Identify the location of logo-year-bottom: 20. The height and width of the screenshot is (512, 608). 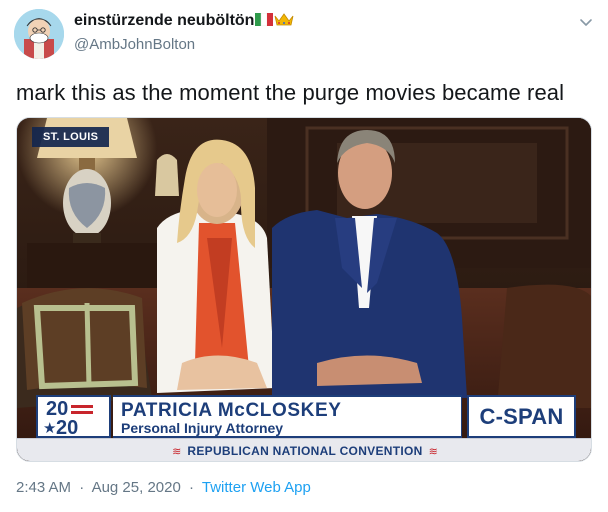
(67, 428).